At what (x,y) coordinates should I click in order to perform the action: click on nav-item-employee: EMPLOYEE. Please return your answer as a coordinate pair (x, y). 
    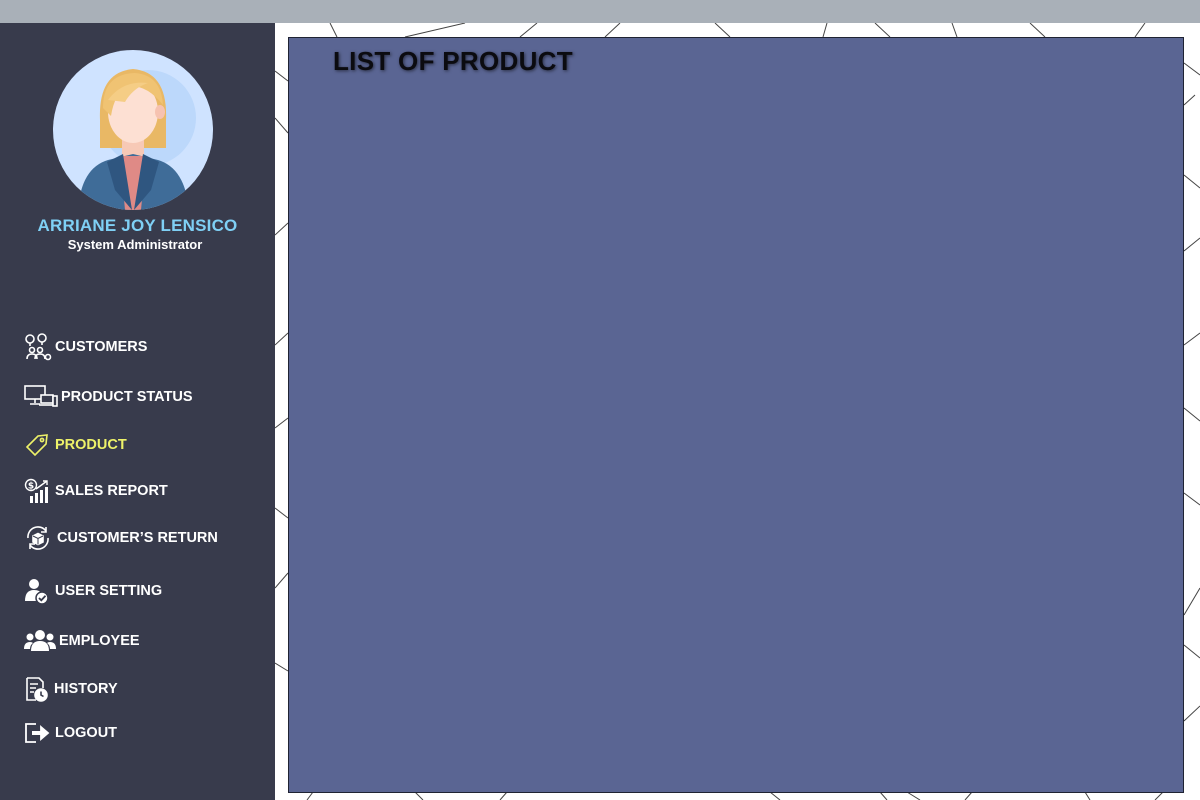
    Looking at the image, I should click on (82, 641).